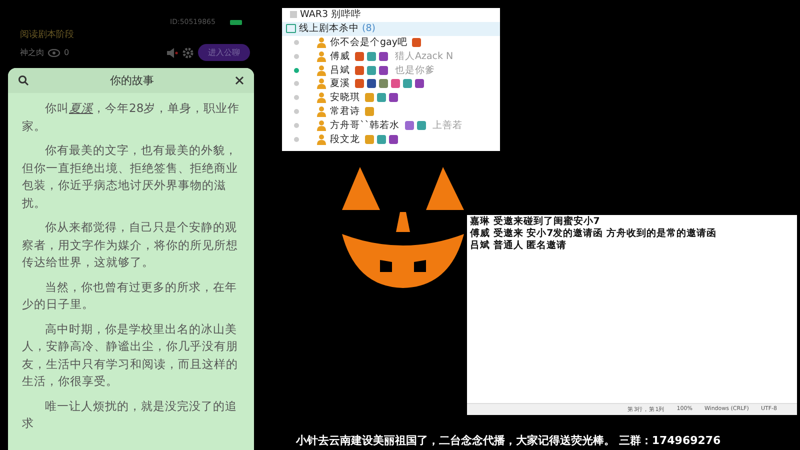 This screenshot has width=800, height=450. What do you see at coordinates (47, 34) in the screenshot?
I see `stage-title: 阅读剧本阶段` at bounding box center [47, 34].